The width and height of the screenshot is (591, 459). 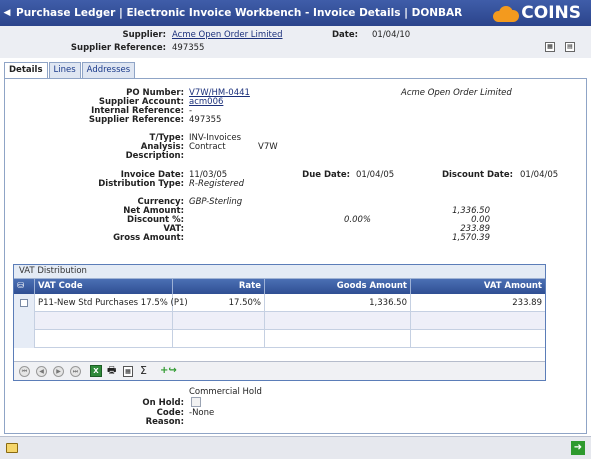 I want to click on supplier-reference-detail-value: 497355, so click(x=205, y=120).